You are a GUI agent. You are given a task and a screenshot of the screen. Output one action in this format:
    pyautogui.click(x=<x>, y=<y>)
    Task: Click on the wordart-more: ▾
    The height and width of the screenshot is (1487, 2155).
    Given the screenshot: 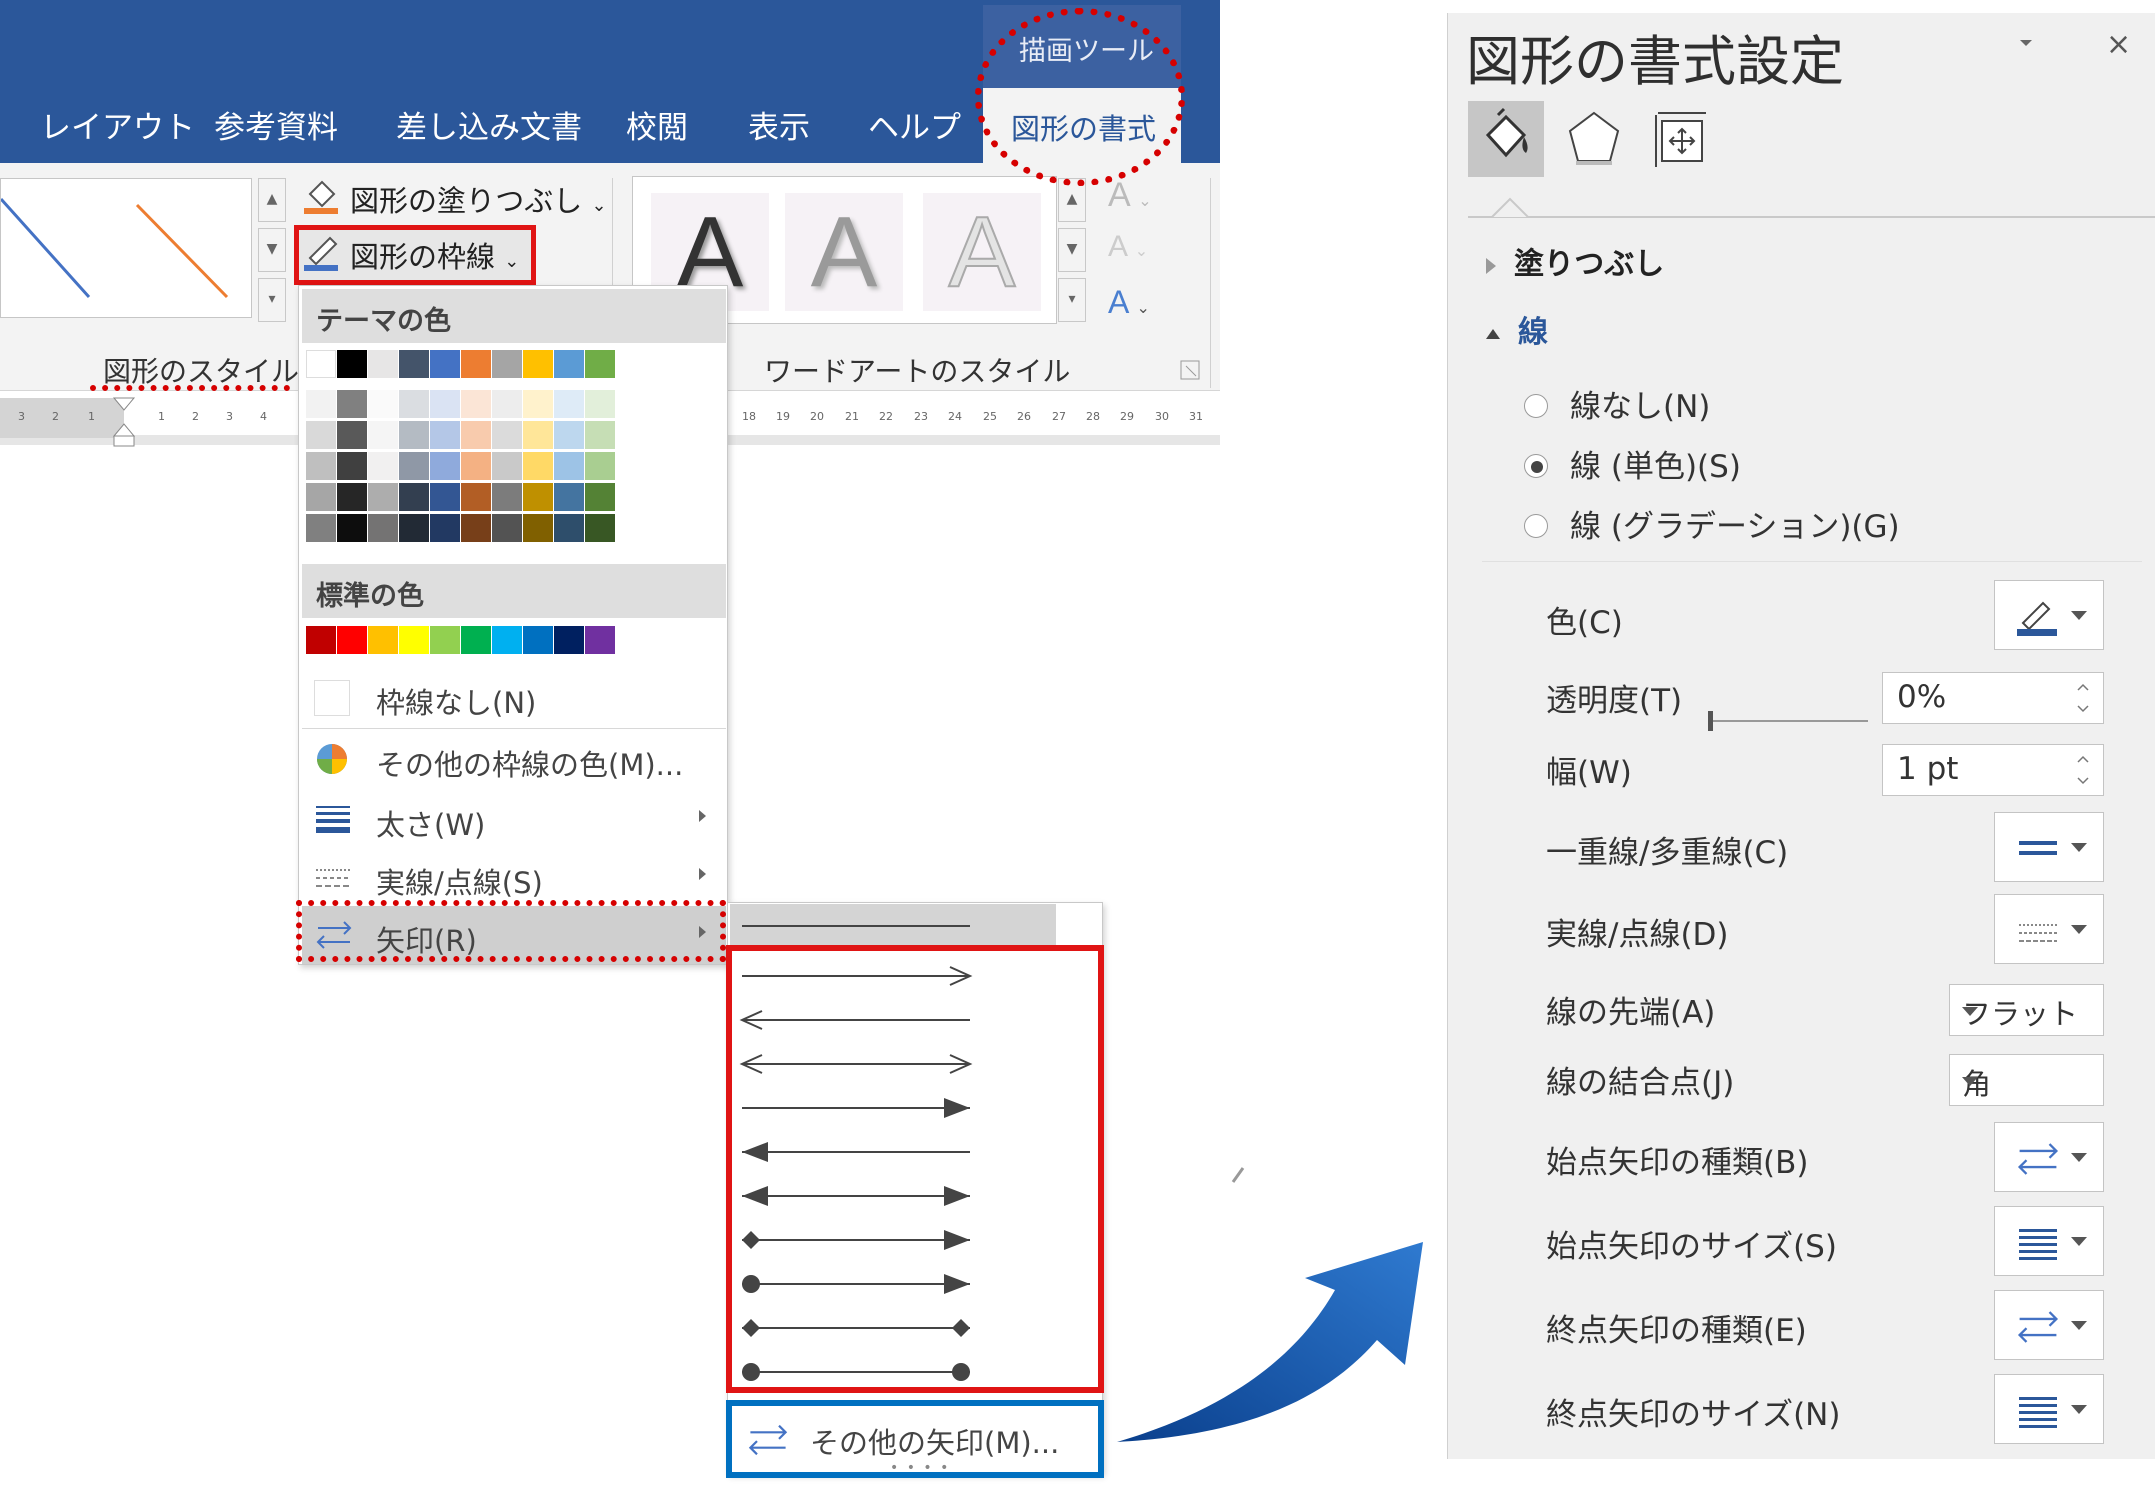 What is the action you would take?
    pyautogui.click(x=1072, y=300)
    